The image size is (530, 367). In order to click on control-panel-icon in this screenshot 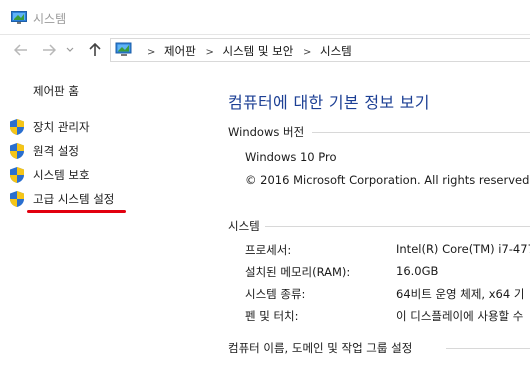, I will do `click(125, 52)`.